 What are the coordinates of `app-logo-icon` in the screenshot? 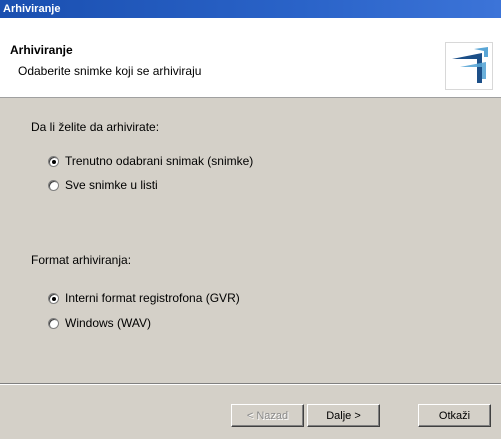 It's located at (469, 66).